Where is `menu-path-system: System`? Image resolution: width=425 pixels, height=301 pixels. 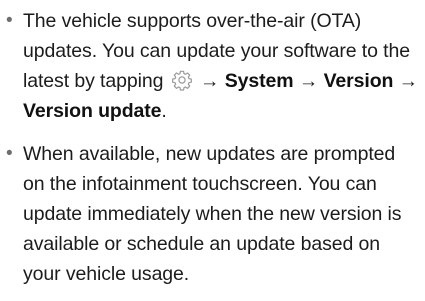
menu-path-system: System is located at coordinates (259, 81).